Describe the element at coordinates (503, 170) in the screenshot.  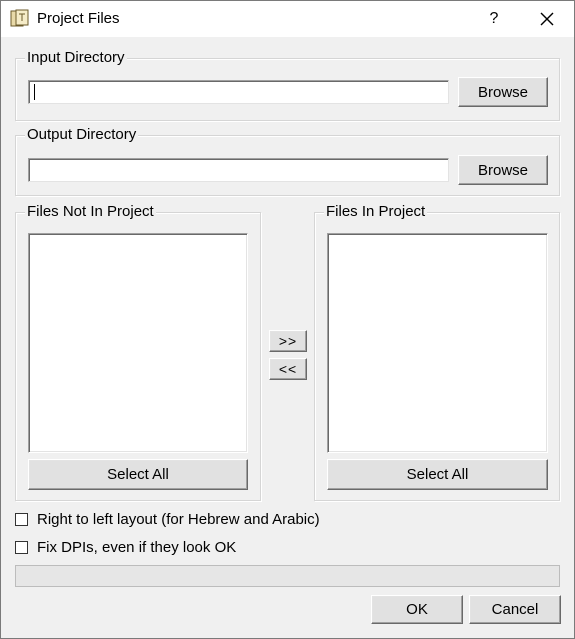
I see `output-browse-button: Browse` at that location.